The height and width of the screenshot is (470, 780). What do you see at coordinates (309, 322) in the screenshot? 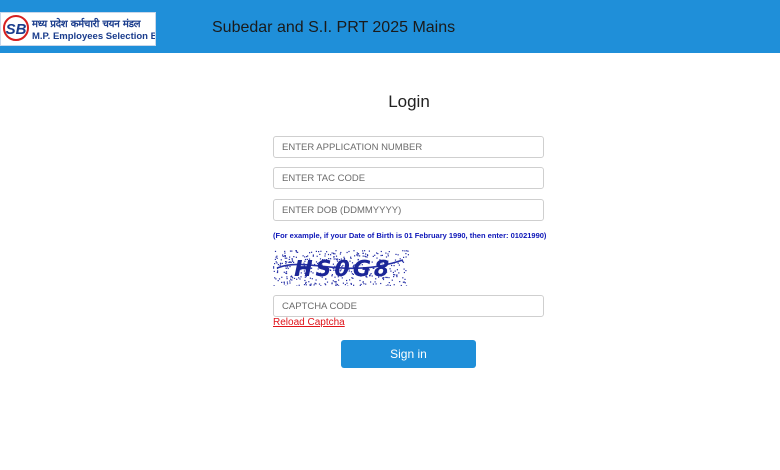
I see `reload-captcha-link: Reload Captcha` at bounding box center [309, 322].